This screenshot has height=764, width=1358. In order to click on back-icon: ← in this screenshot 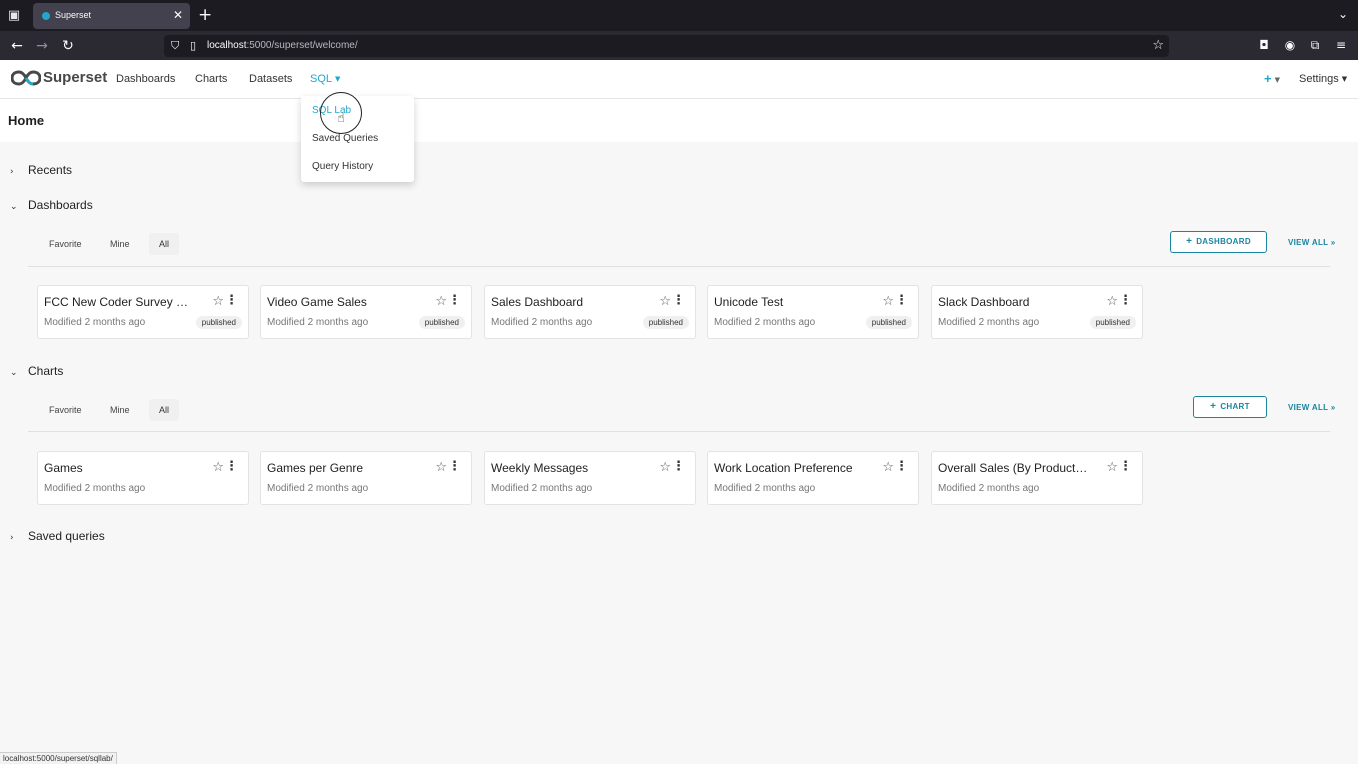, I will do `click(17, 46)`.